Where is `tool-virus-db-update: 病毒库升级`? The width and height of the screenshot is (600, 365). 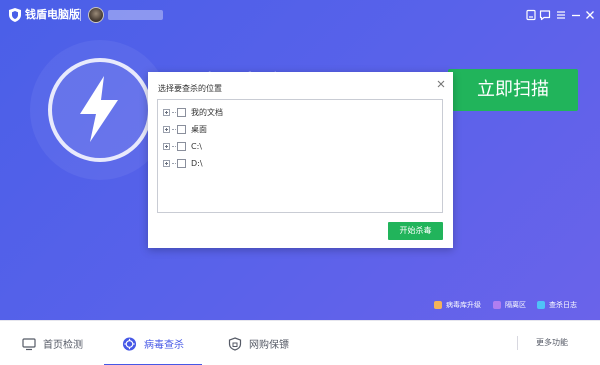 tool-virus-db-update: 病毒库升级 is located at coordinates (457, 305).